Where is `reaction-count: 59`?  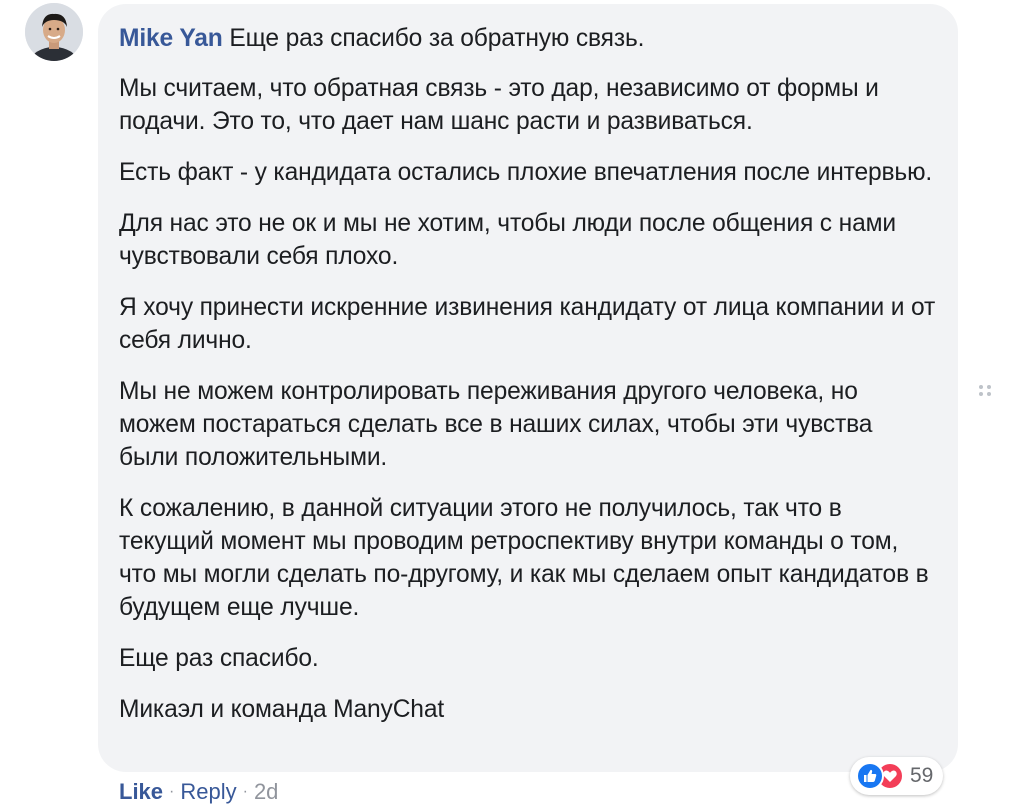 reaction-count: 59 is located at coordinates (922, 775).